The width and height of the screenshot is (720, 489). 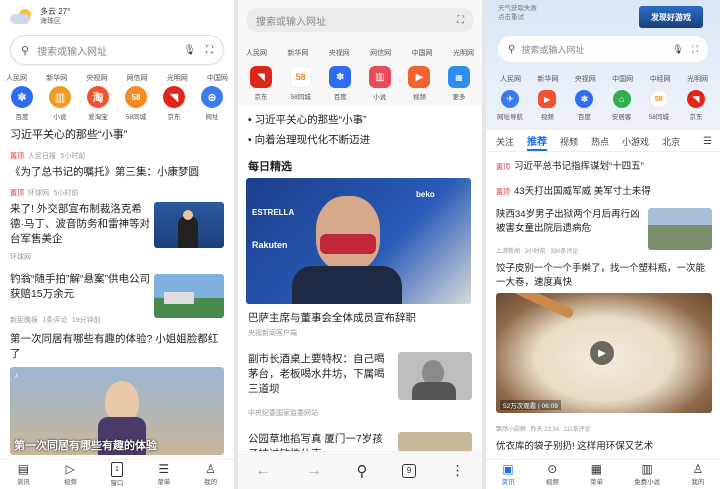 I want to click on video-item: 饺子皮别一个一个手擀了，找一个塑料瓶，一次能一大卷，速度真快, so click(x=604, y=276).